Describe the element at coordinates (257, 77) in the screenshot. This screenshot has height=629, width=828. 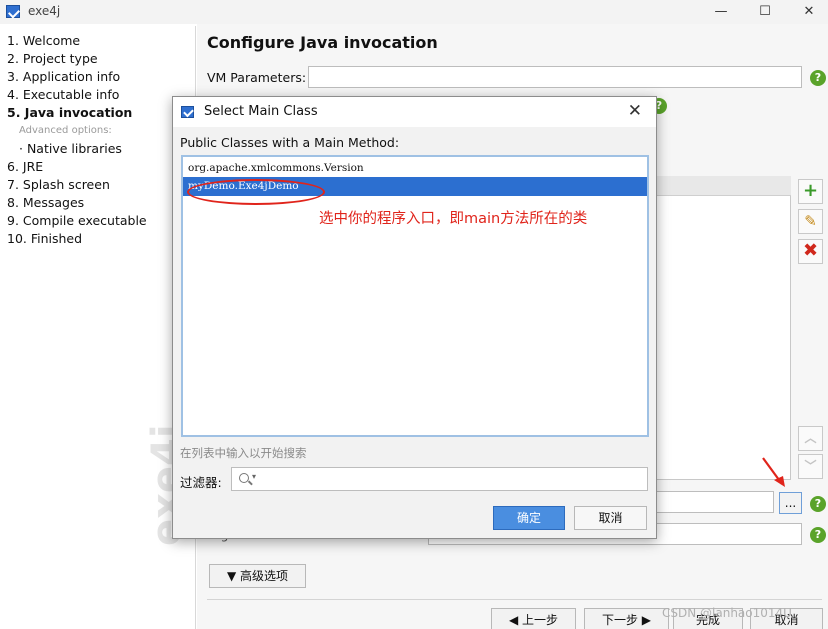
I see `vm-parameters-label: VM Parameters:` at that location.